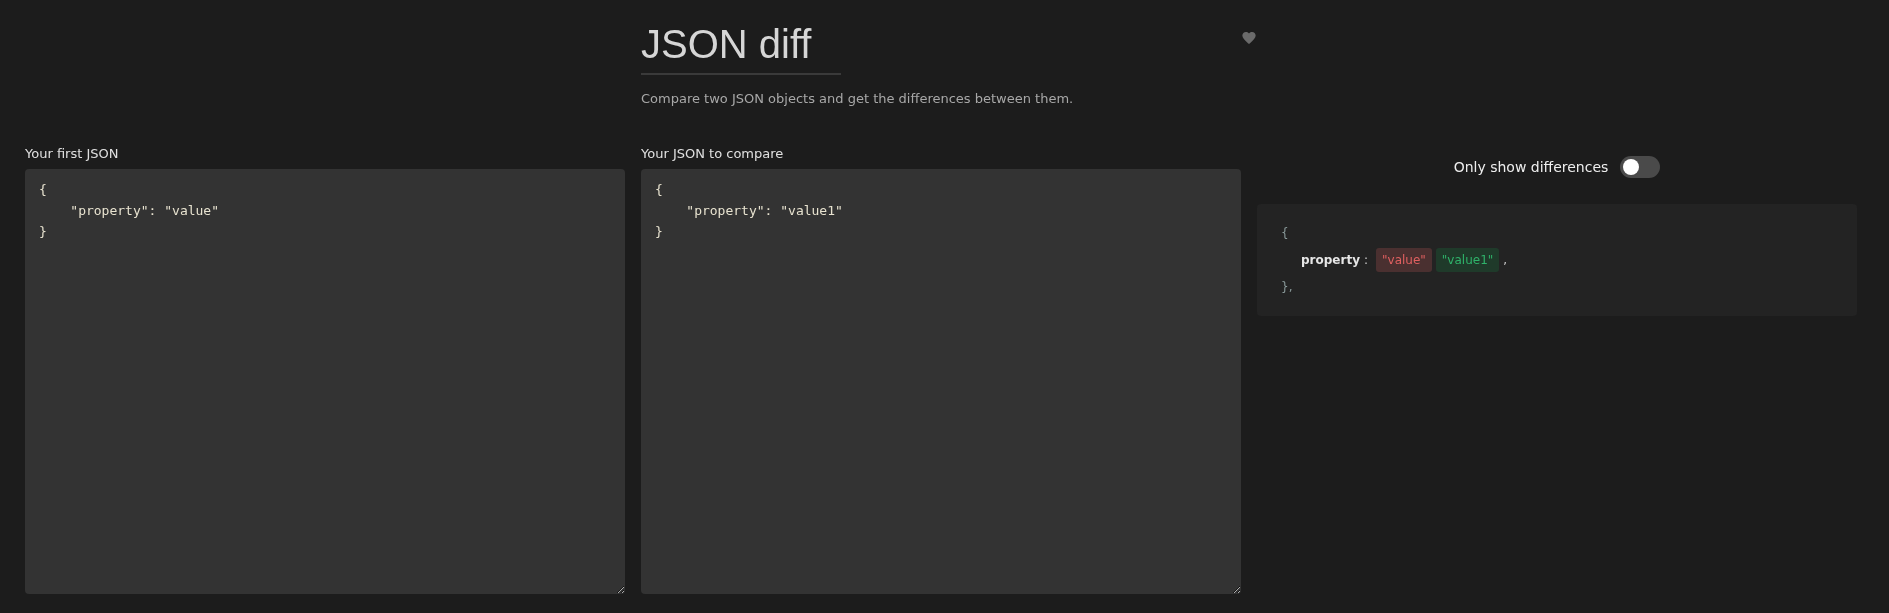  Describe the element at coordinates (1467, 260) in the screenshot. I see `added-value: "value1"` at that location.